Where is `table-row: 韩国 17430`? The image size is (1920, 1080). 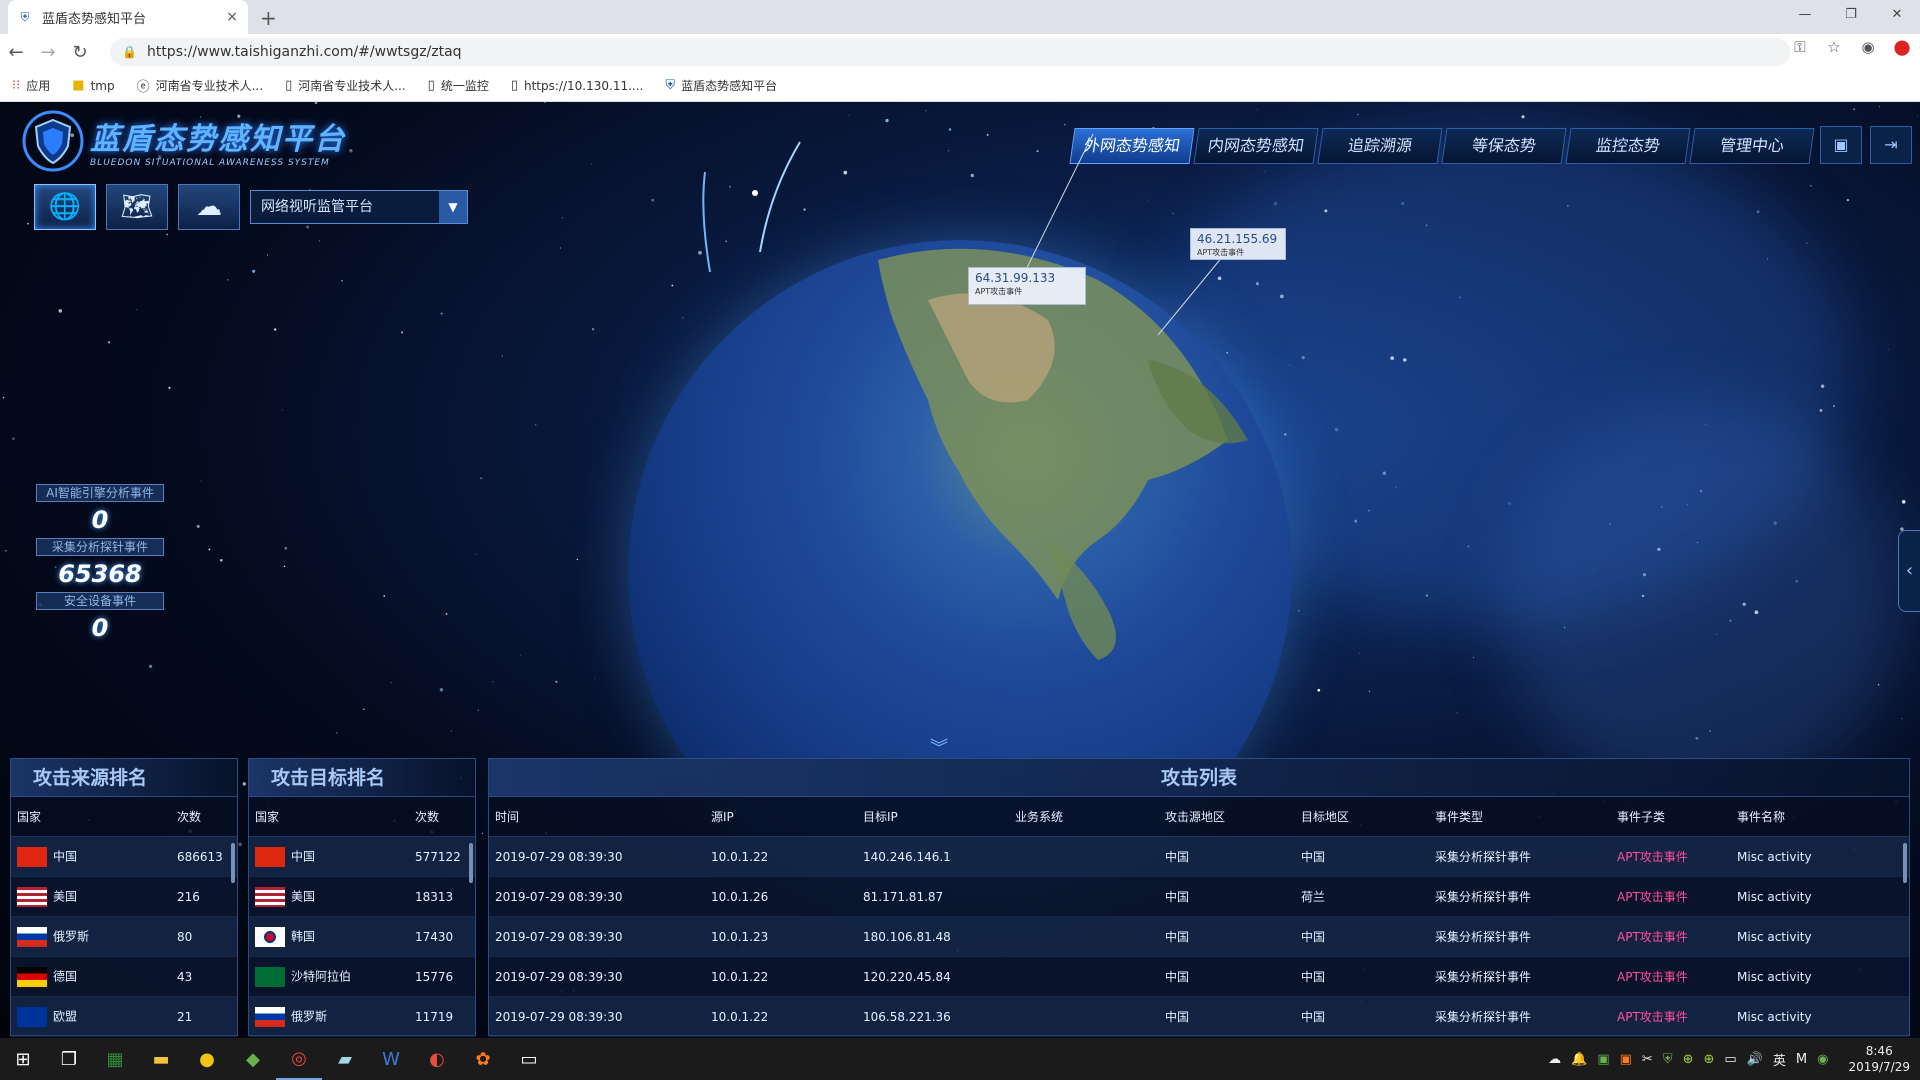 table-row: 韩国 17430 is located at coordinates (362, 937).